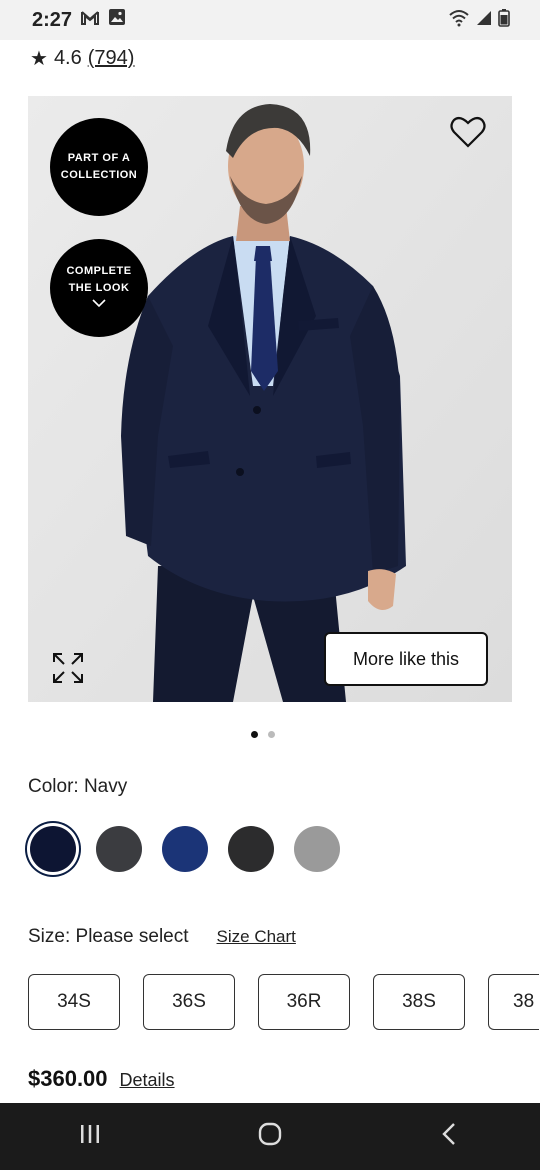 This screenshot has width=540, height=1170. I want to click on recent-apps-icon, so click(90, 1136).